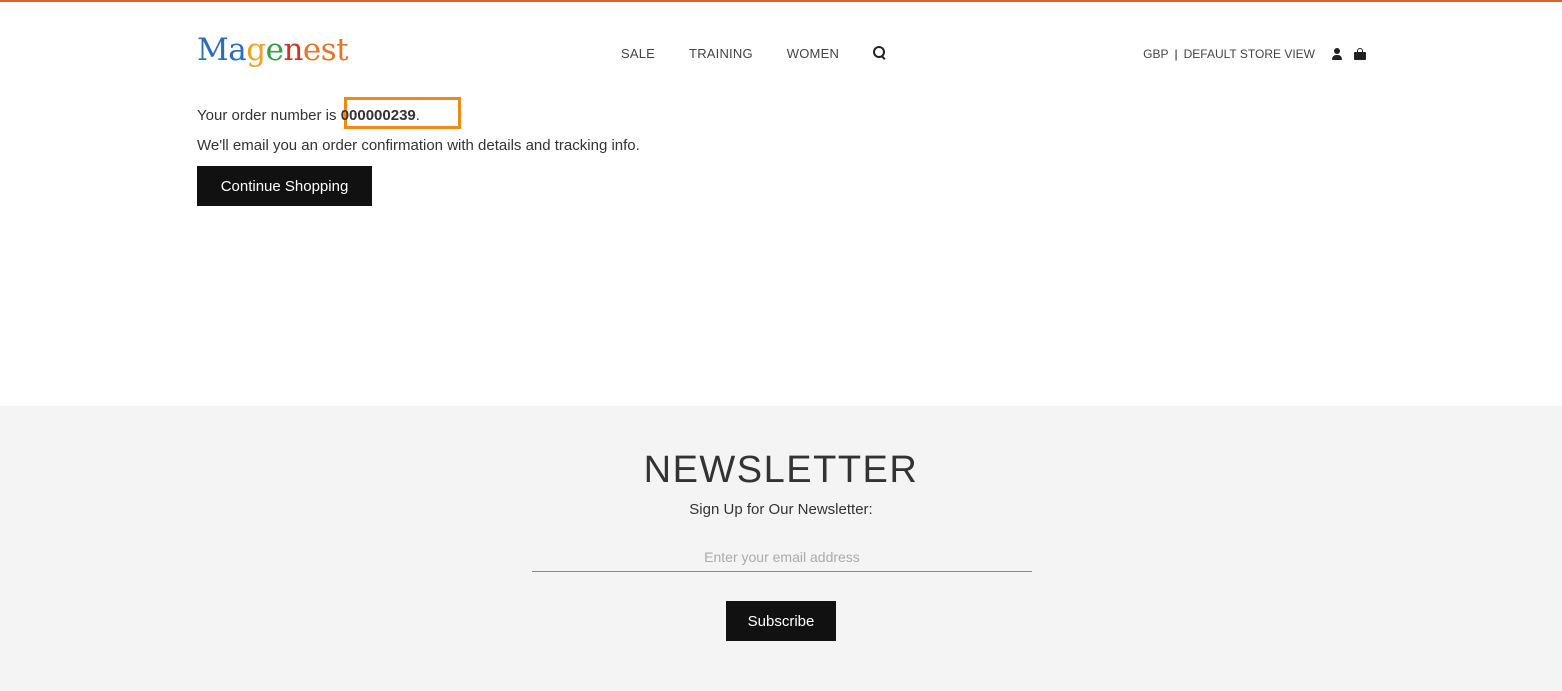  What do you see at coordinates (880, 52) in the screenshot?
I see `search-icon` at bounding box center [880, 52].